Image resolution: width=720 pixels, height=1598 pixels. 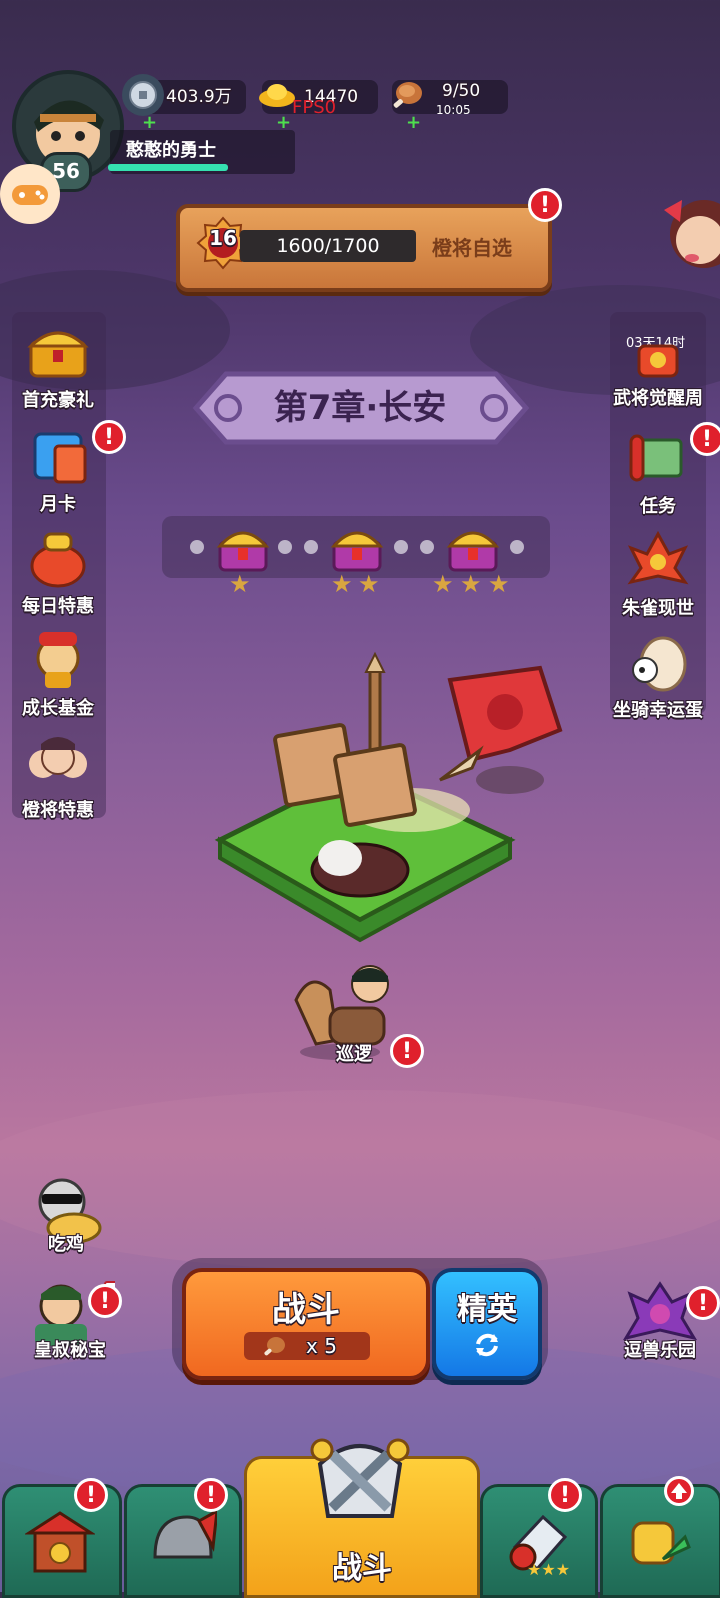 What do you see at coordinates (58, 606) in the screenshot?
I see `daily-deal-label: 每日特惠` at bounding box center [58, 606].